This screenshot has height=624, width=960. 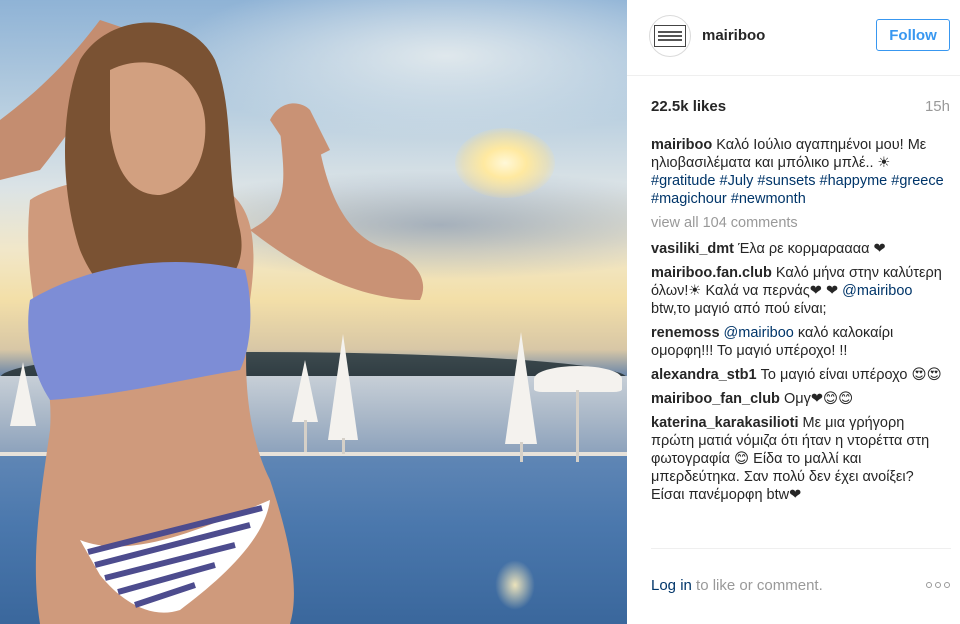 I want to click on avatar-logo, so click(x=670, y=36).